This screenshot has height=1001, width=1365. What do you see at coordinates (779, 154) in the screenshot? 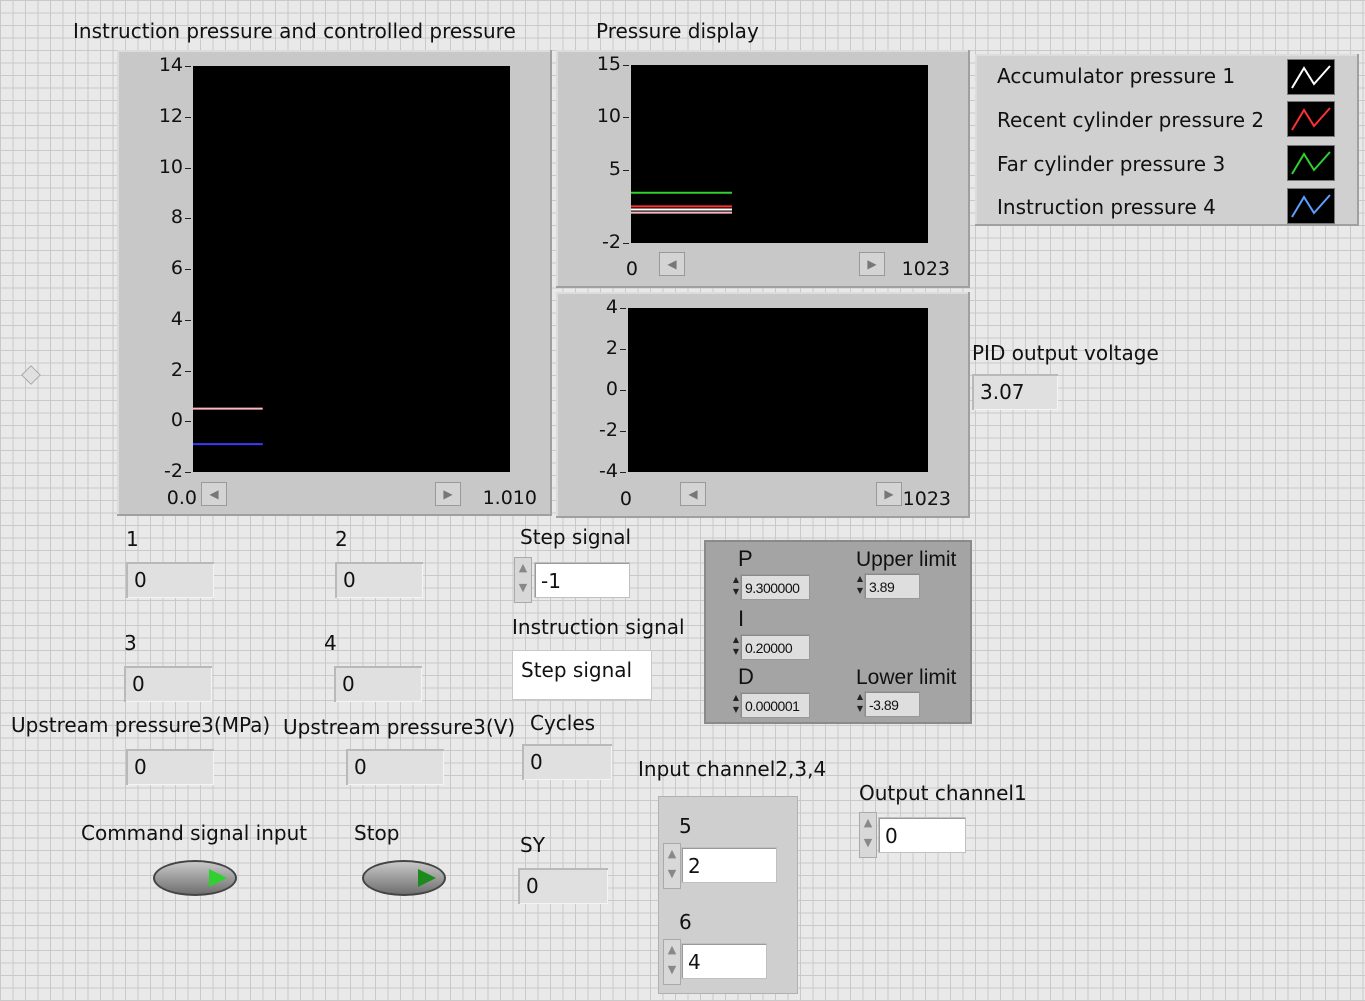
I see `right-top-chart-plot` at bounding box center [779, 154].